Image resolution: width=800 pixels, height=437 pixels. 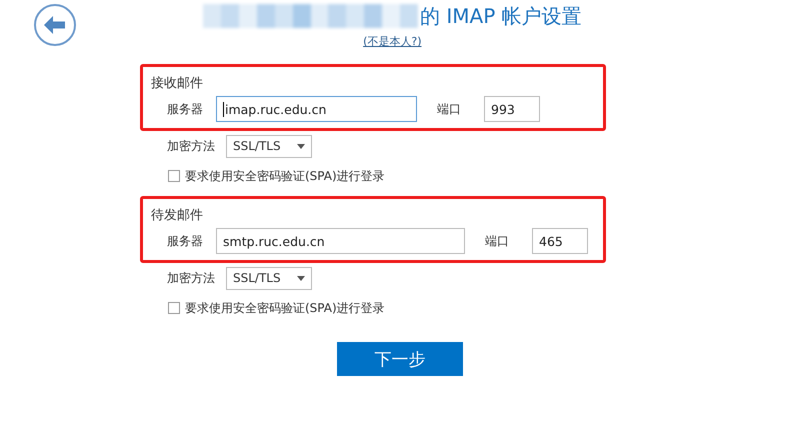 I want to click on not-me-link: (不是本人?), so click(x=392, y=41).